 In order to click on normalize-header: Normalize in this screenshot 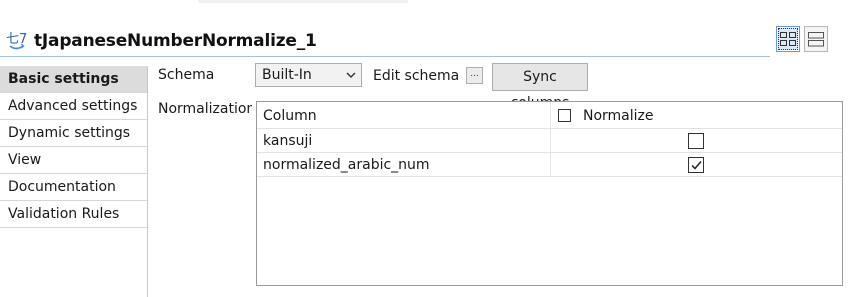, I will do `click(606, 115)`.